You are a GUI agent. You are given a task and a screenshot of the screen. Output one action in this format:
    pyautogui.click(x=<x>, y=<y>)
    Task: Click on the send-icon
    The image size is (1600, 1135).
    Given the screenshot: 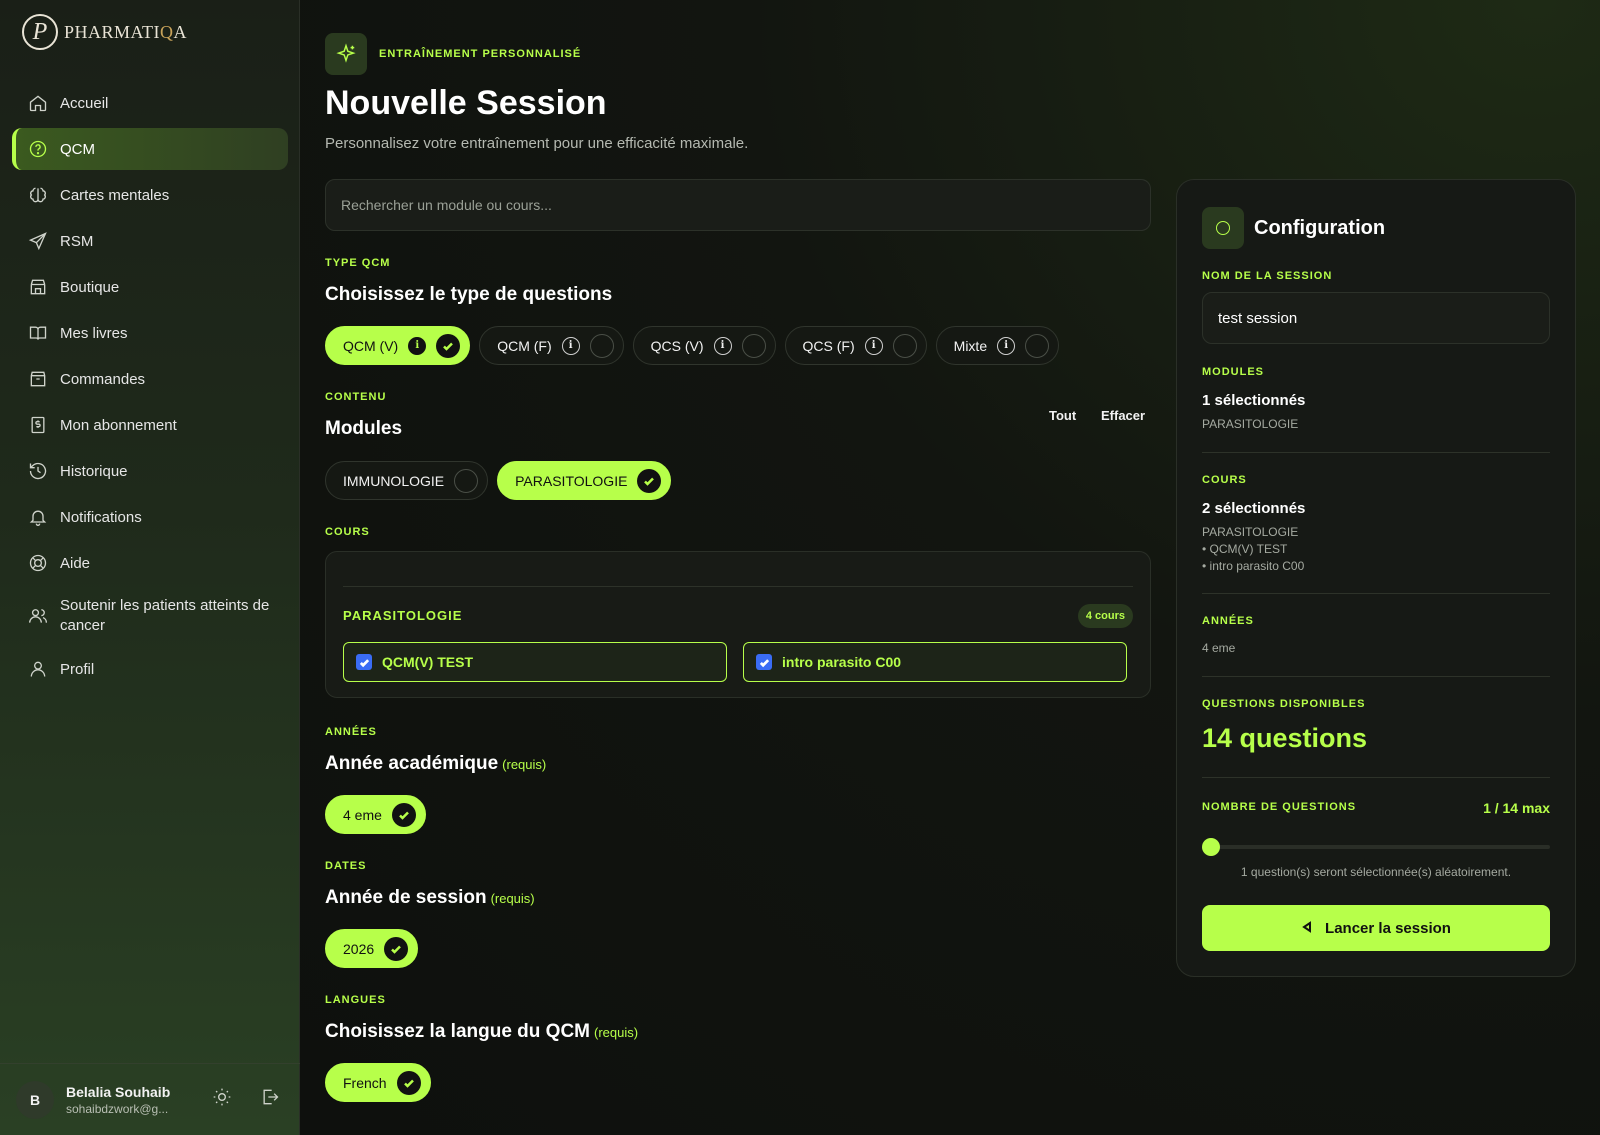 What is the action you would take?
    pyautogui.click(x=38, y=241)
    